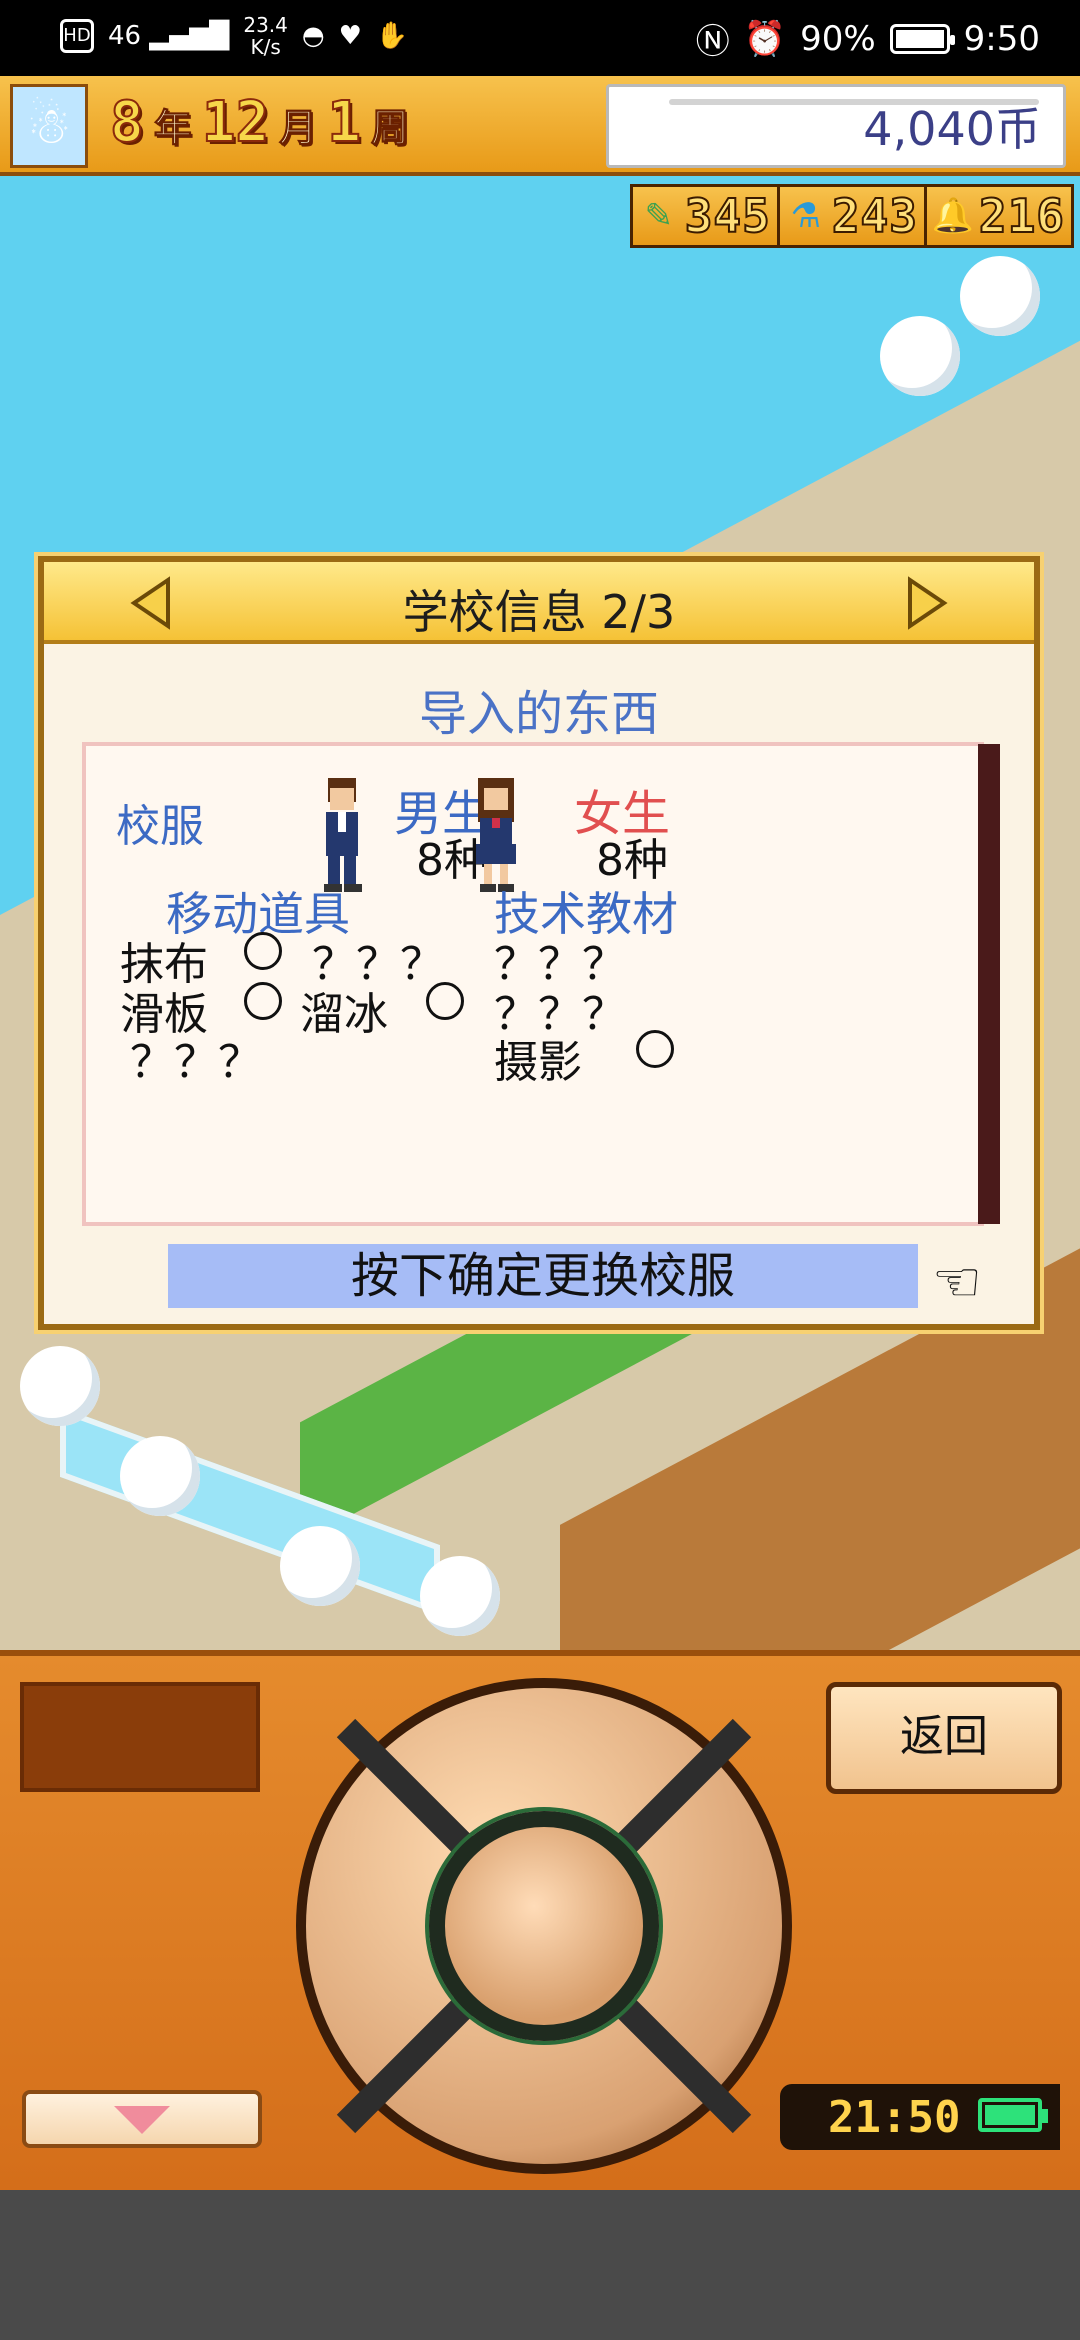 This screenshot has width=1080, height=2340. Describe the element at coordinates (392, 36) in the screenshot. I see `hand-icon: ✋` at that location.